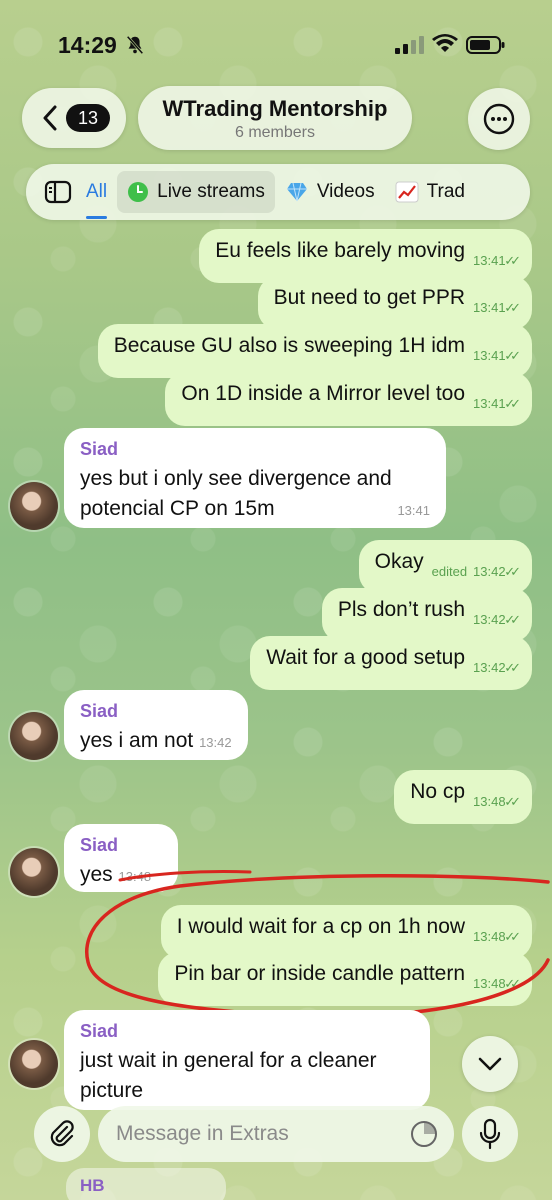  What do you see at coordinates (96, 874) in the screenshot?
I see `message-text: yes` at bounding box center [96, 874].